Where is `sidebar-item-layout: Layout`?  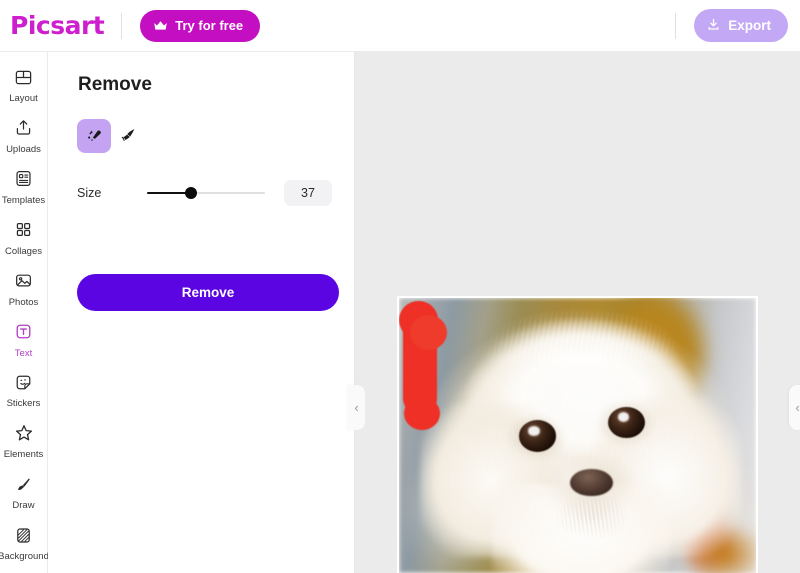 sidebar-item-layout: Layout is located at coordinates (24, 89).